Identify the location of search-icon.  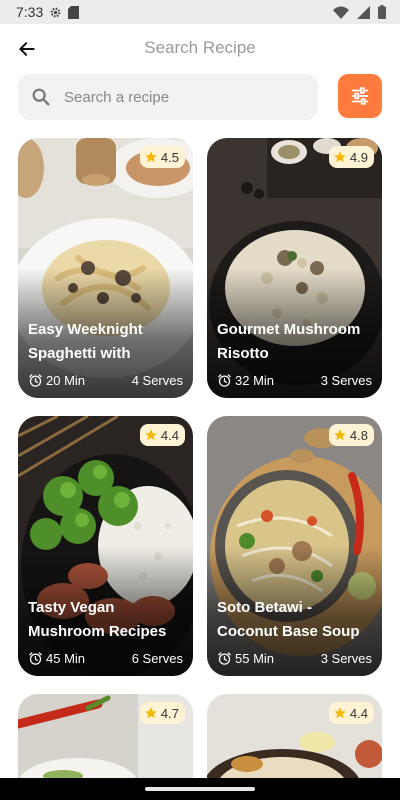
(41, 97).